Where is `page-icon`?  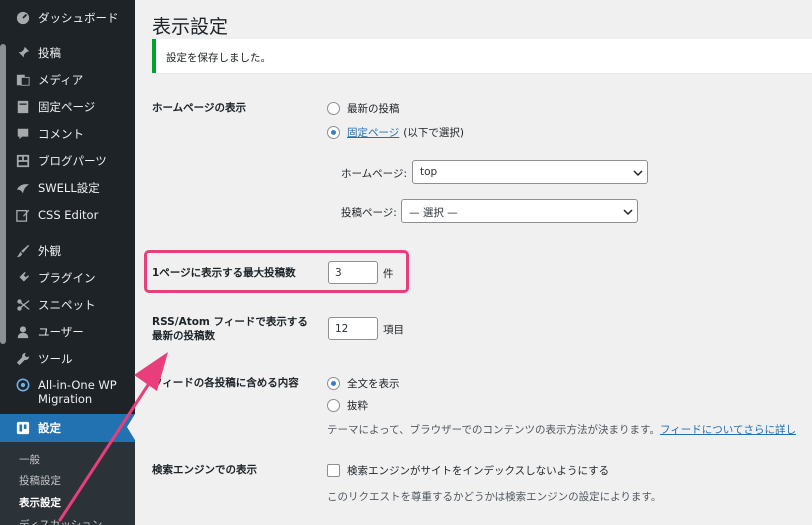
page-icon is located at coordinates (23, 107).